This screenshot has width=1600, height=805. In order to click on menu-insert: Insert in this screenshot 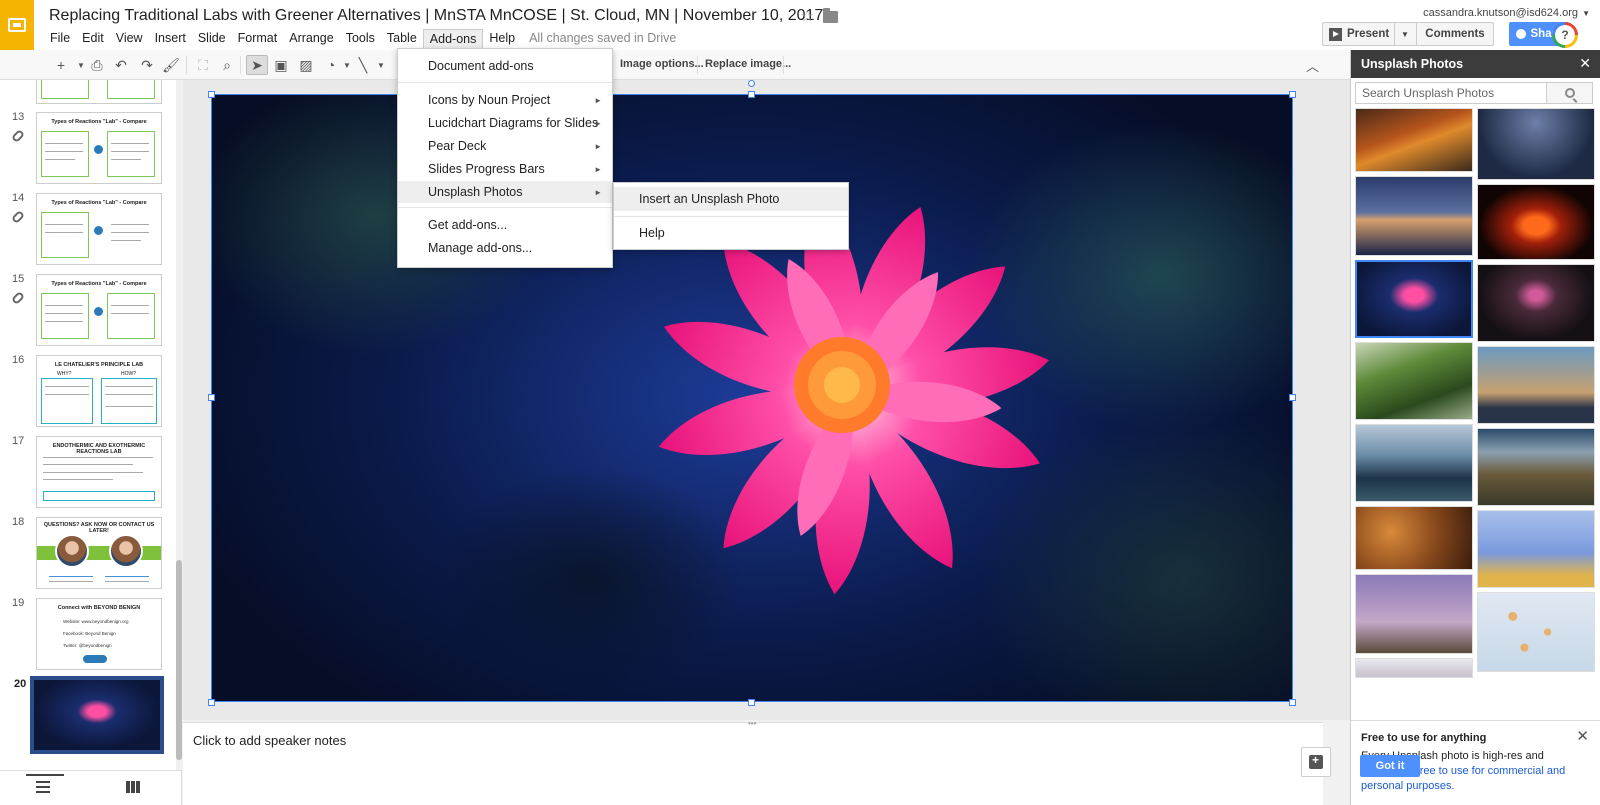, I will do `click(170, 38)`.